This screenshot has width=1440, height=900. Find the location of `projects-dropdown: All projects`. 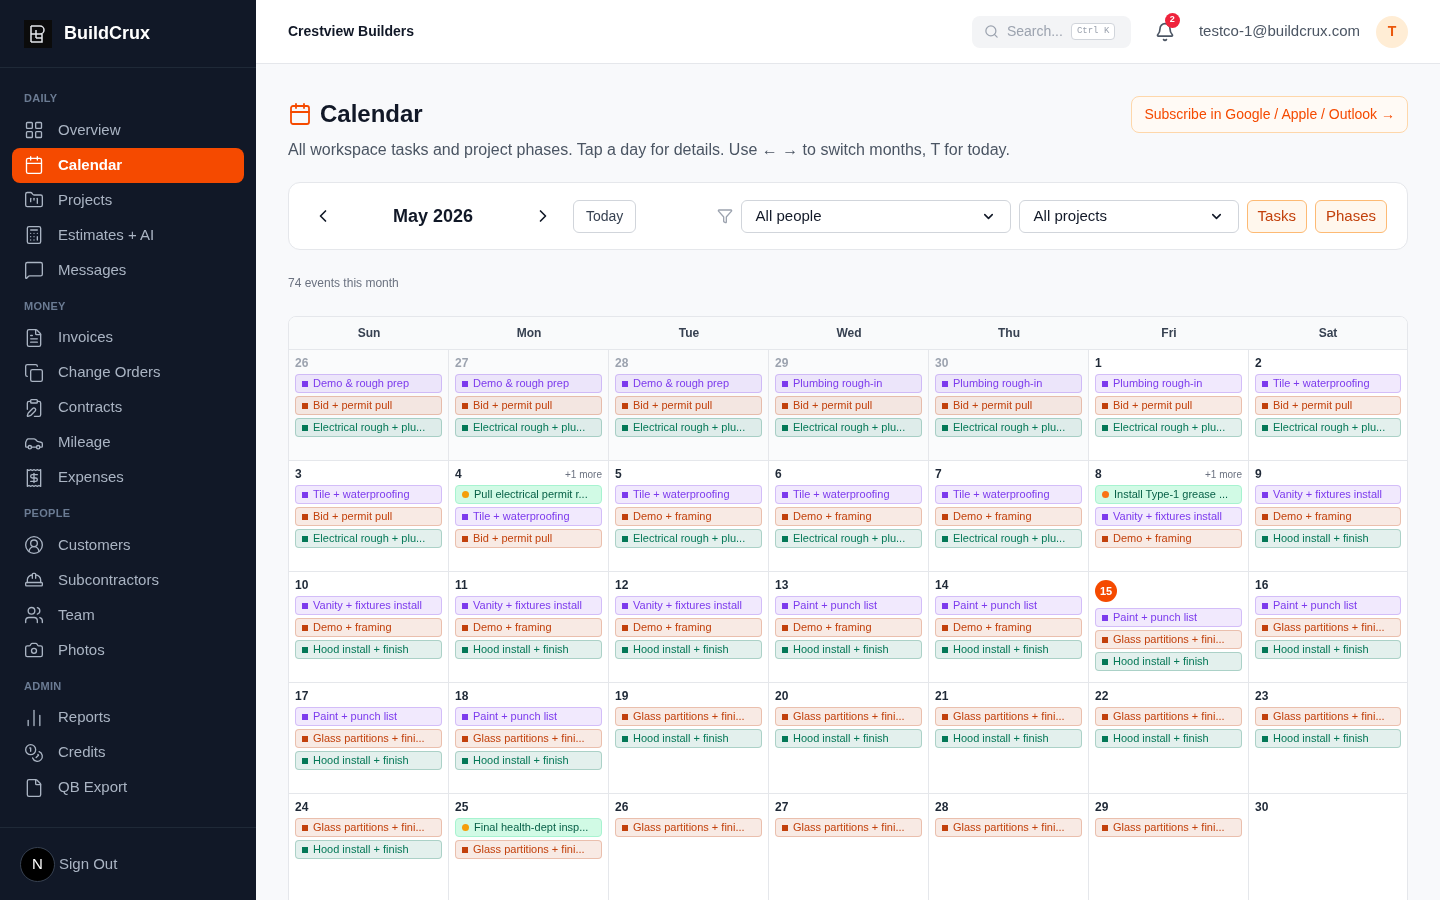

projects-dropdown: All projects is located at coordinates (1128, 216).